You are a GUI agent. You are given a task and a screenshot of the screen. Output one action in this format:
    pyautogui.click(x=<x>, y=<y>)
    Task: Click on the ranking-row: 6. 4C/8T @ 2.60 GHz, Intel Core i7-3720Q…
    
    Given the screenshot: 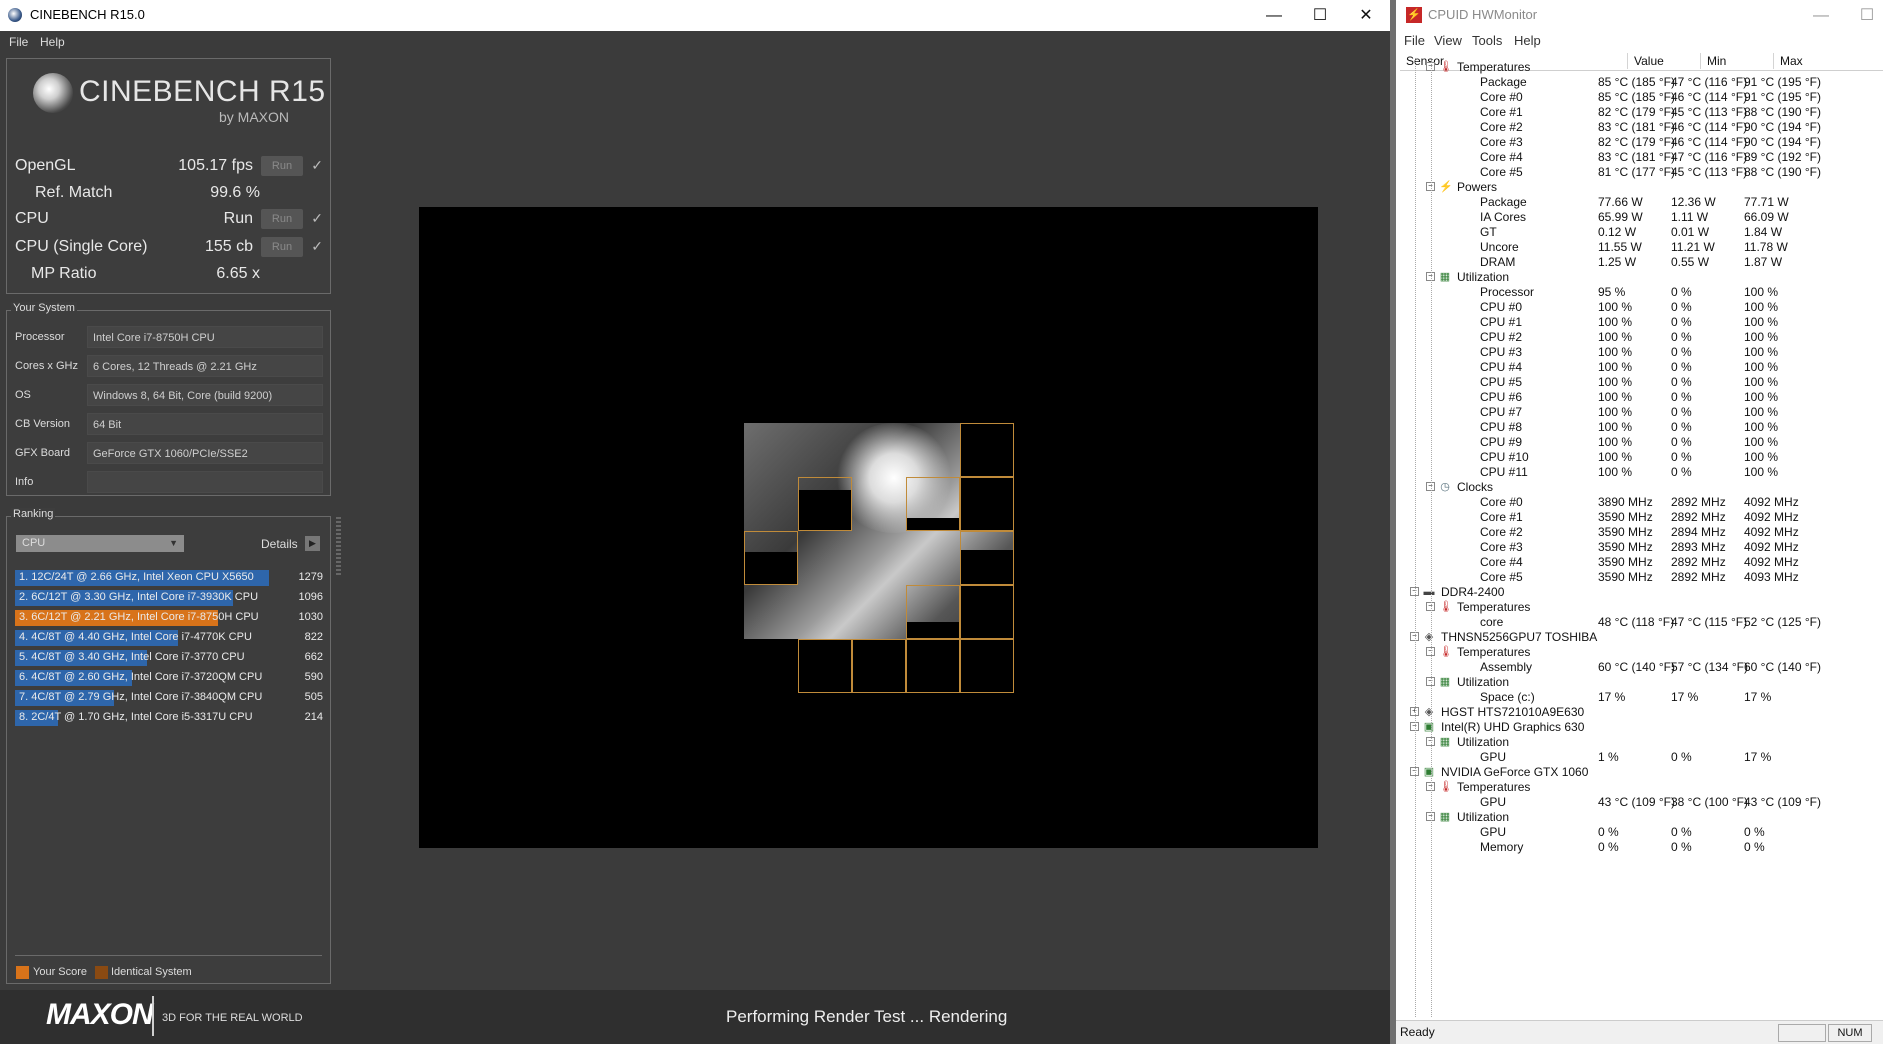 What is the action you would take?
    pyautogui.click(x=171, y=678)
    